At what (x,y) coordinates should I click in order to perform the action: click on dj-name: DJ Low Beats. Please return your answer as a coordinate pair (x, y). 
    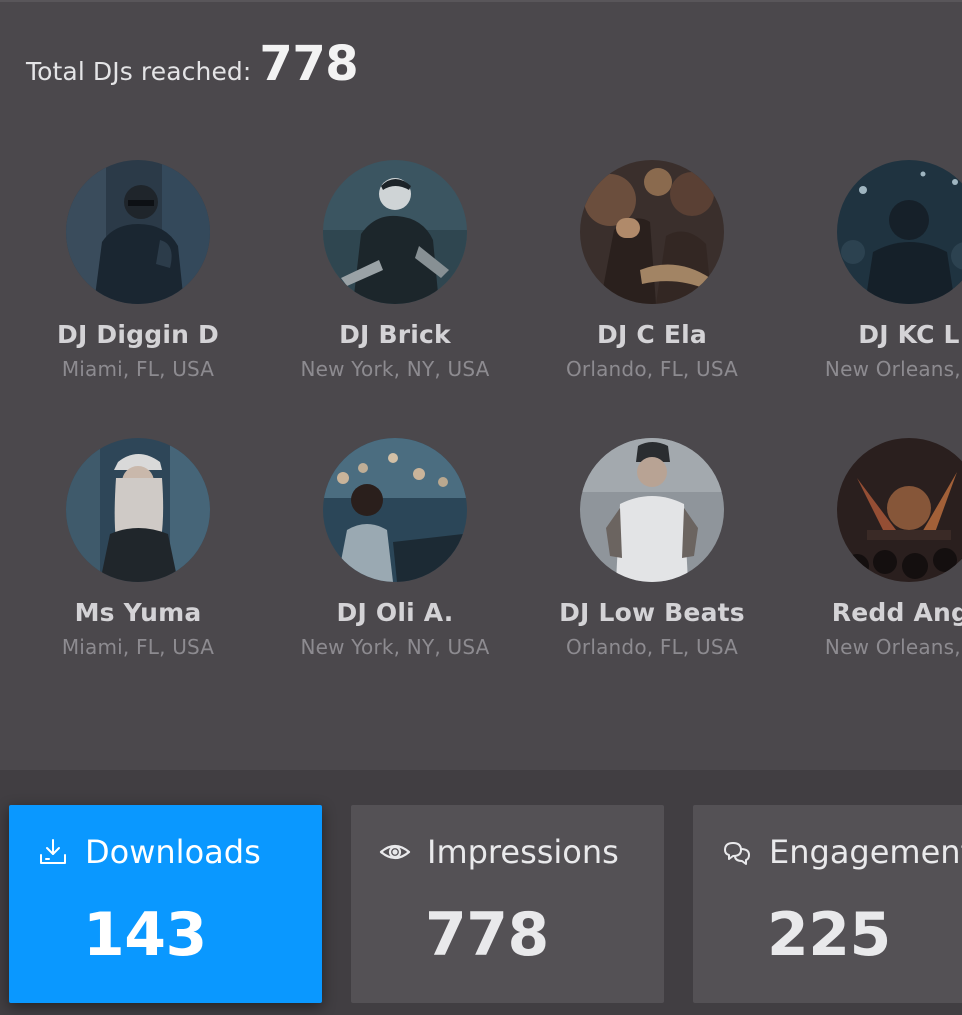
    Looking at the image, I should click on (652, 612).